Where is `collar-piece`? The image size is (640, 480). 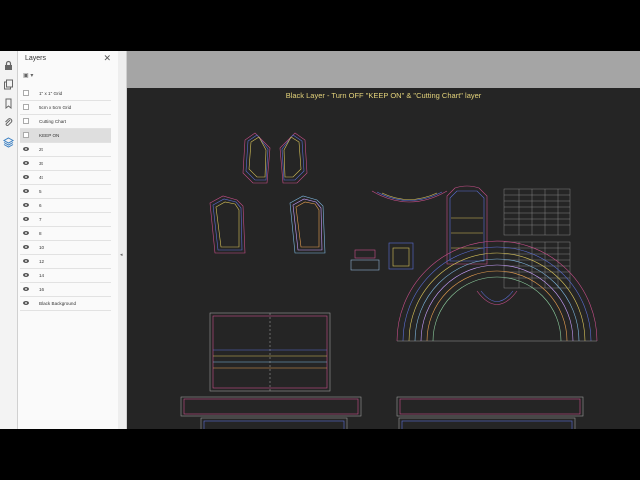 collar-piece is located at coordinates (409, 196).